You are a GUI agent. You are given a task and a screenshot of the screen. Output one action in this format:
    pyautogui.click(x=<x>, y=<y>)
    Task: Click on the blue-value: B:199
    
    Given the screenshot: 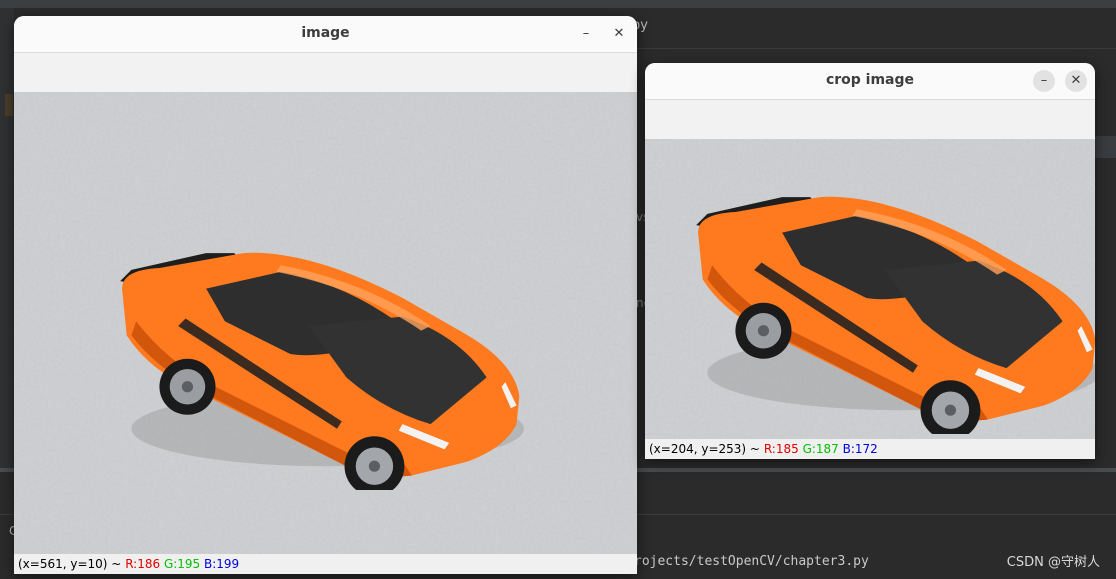 What is the action you would take?
    pyautogui.click(x=222, y=564)
    